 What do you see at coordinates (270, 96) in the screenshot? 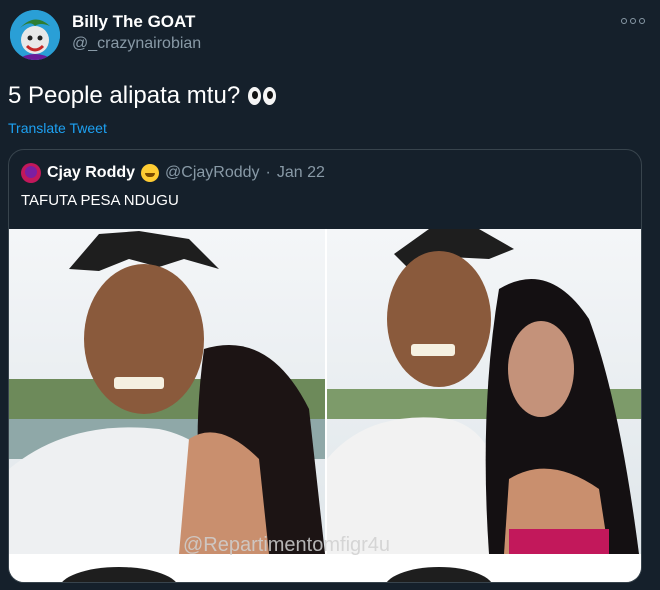
I see `eye-right` at bounding box center [270, 96].